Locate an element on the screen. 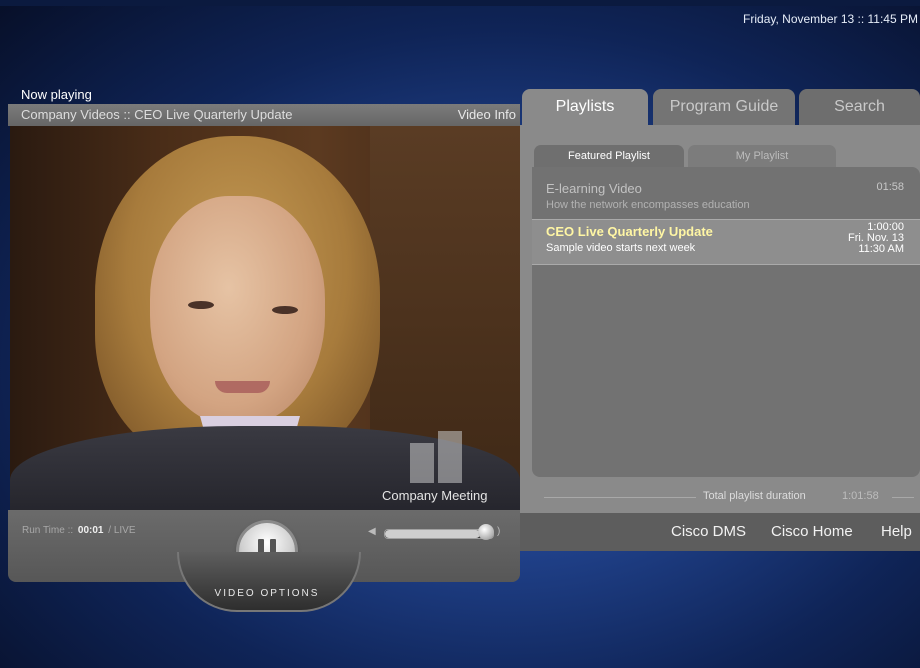  run-time: Run Time :: 00:01 / LIVE is located at coordinates (79, 530).